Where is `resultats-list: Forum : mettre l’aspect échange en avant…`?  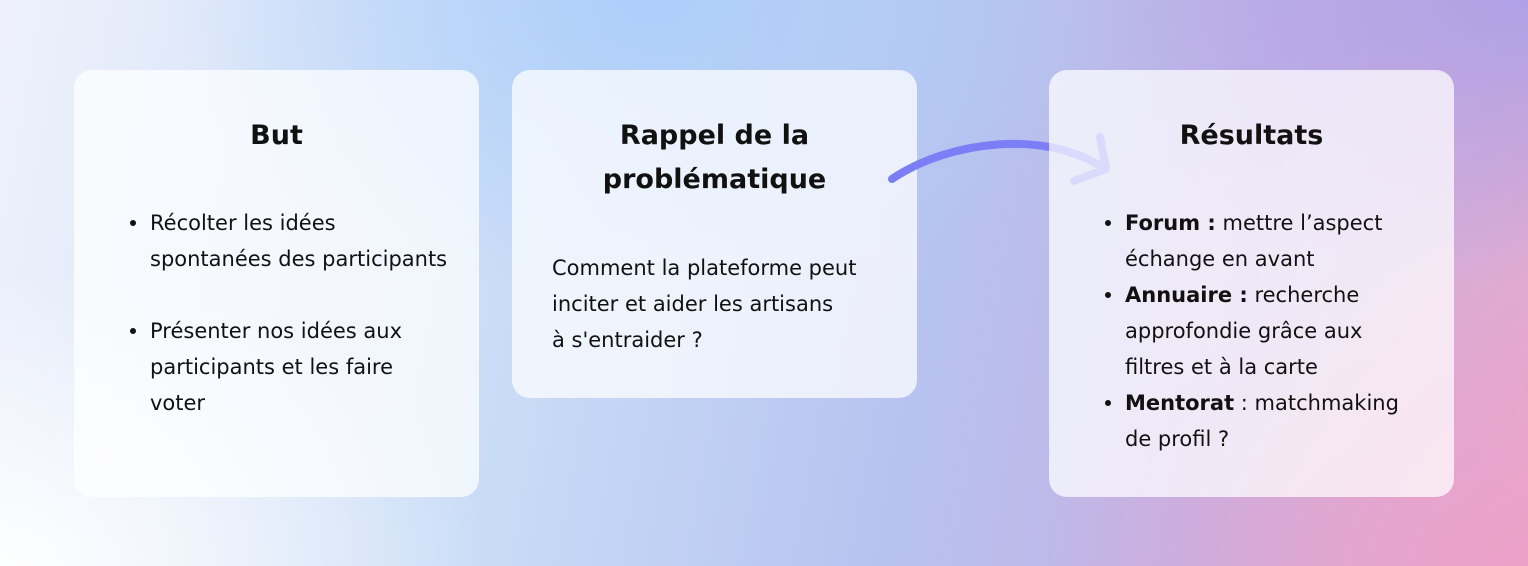 resultats-list: Forum : mettre l’aspect échange en avant… is located at coordinates (1265, 331).